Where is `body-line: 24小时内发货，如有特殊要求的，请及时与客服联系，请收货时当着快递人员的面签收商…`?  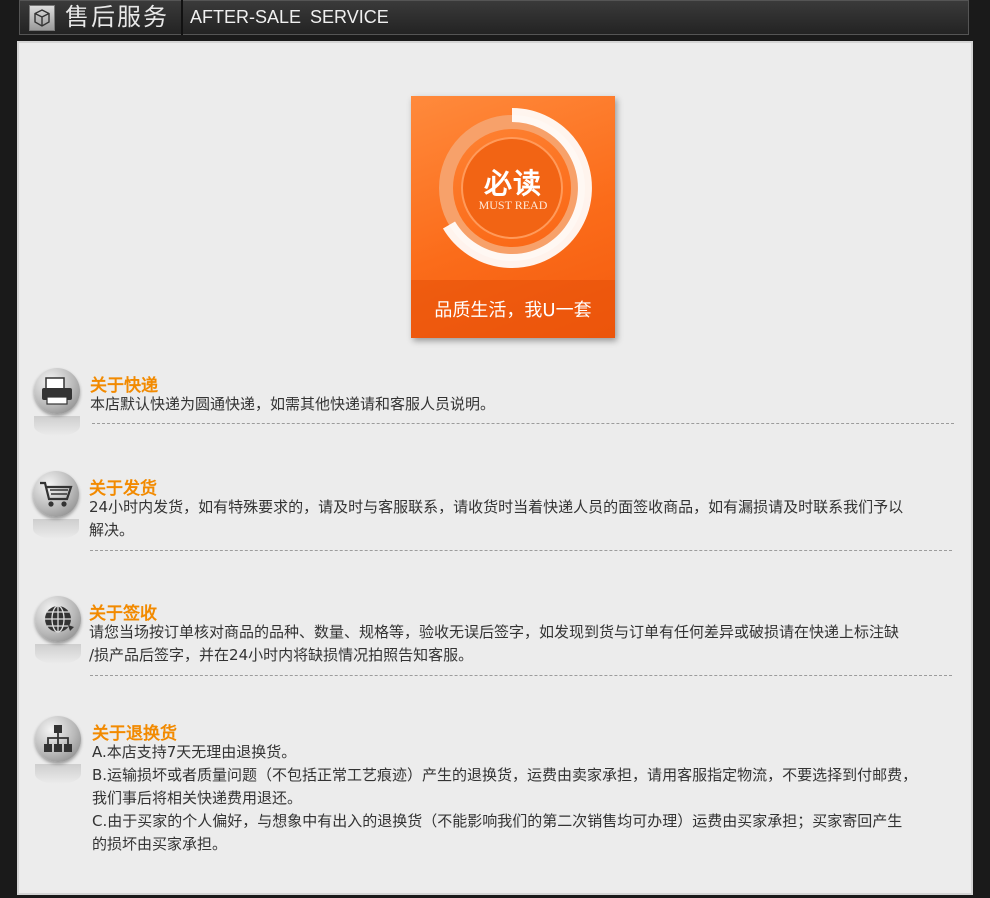
body-line: 24小时内发货，如有特殊要求的，请及时与客服联系，请收货时当着快递人员的面签收商… is located at coordinates (496, 507).